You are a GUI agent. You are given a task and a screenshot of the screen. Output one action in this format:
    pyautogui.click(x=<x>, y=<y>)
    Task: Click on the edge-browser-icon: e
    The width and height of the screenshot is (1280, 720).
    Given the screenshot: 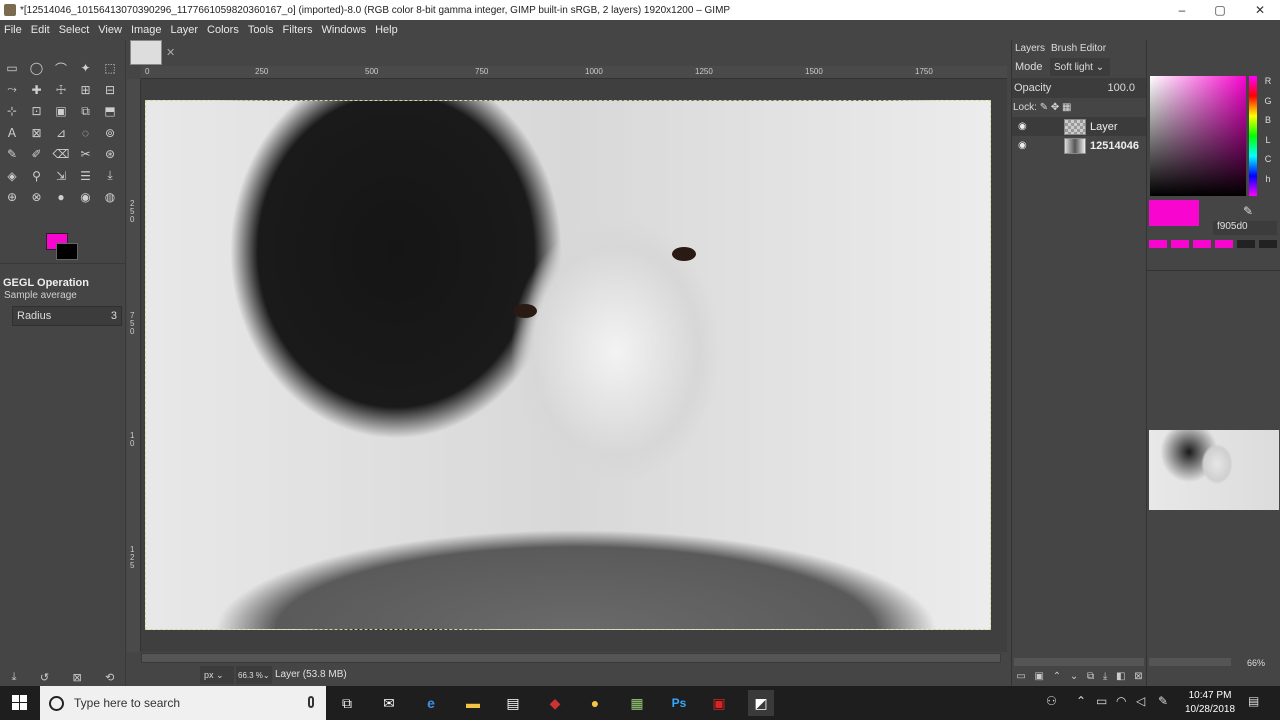 What is the action you would take?
    pyautogui.click(x=431, y=703)
    